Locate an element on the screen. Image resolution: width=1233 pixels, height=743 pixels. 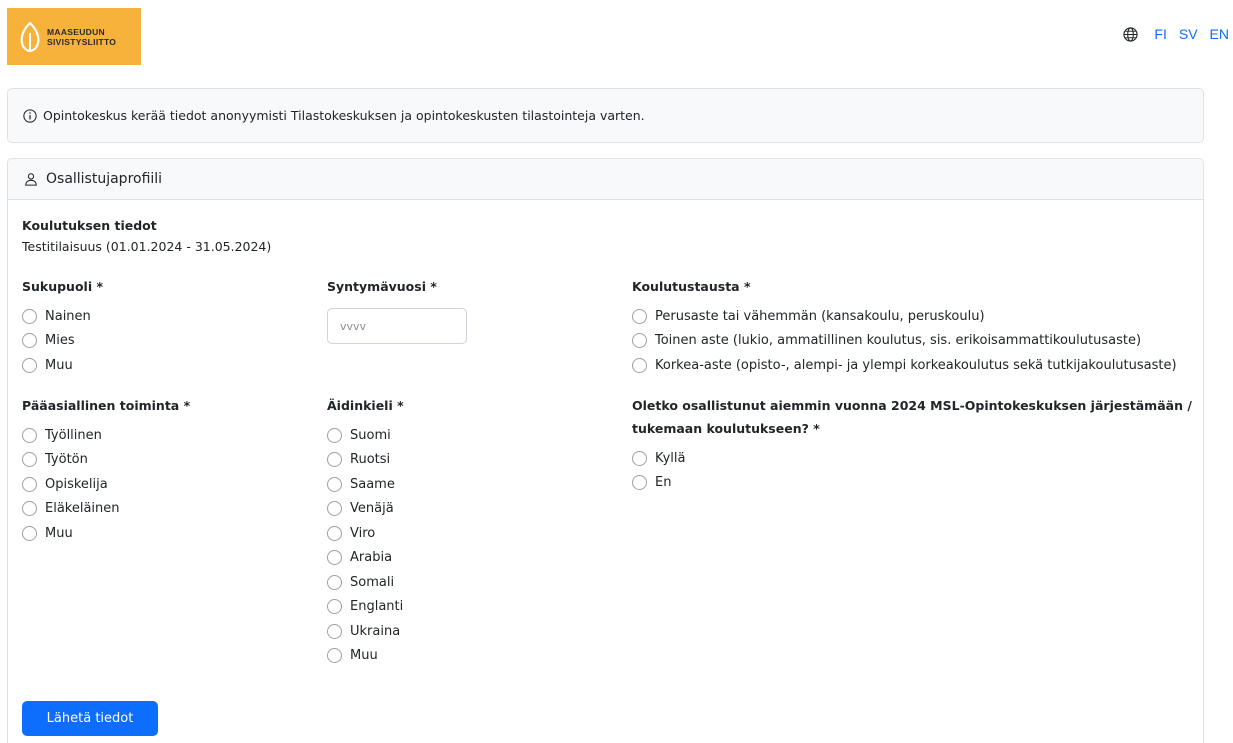
mother-tongue-option-label: Viro is located at coordinates (363, 533).